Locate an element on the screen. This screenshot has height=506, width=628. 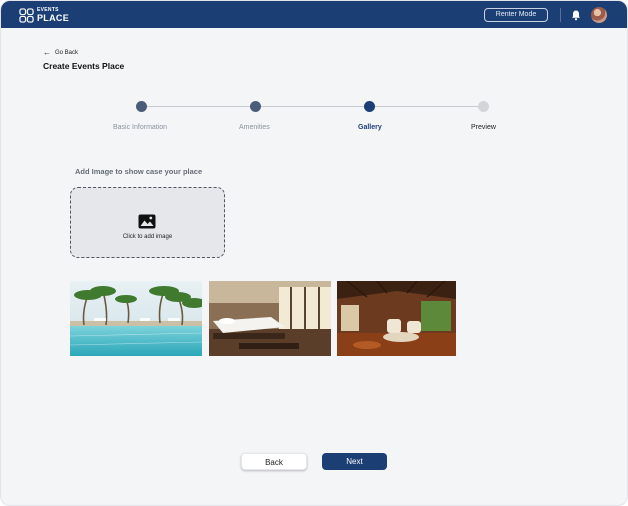
gallery-image-lounge is located at coordinates (396, 318).